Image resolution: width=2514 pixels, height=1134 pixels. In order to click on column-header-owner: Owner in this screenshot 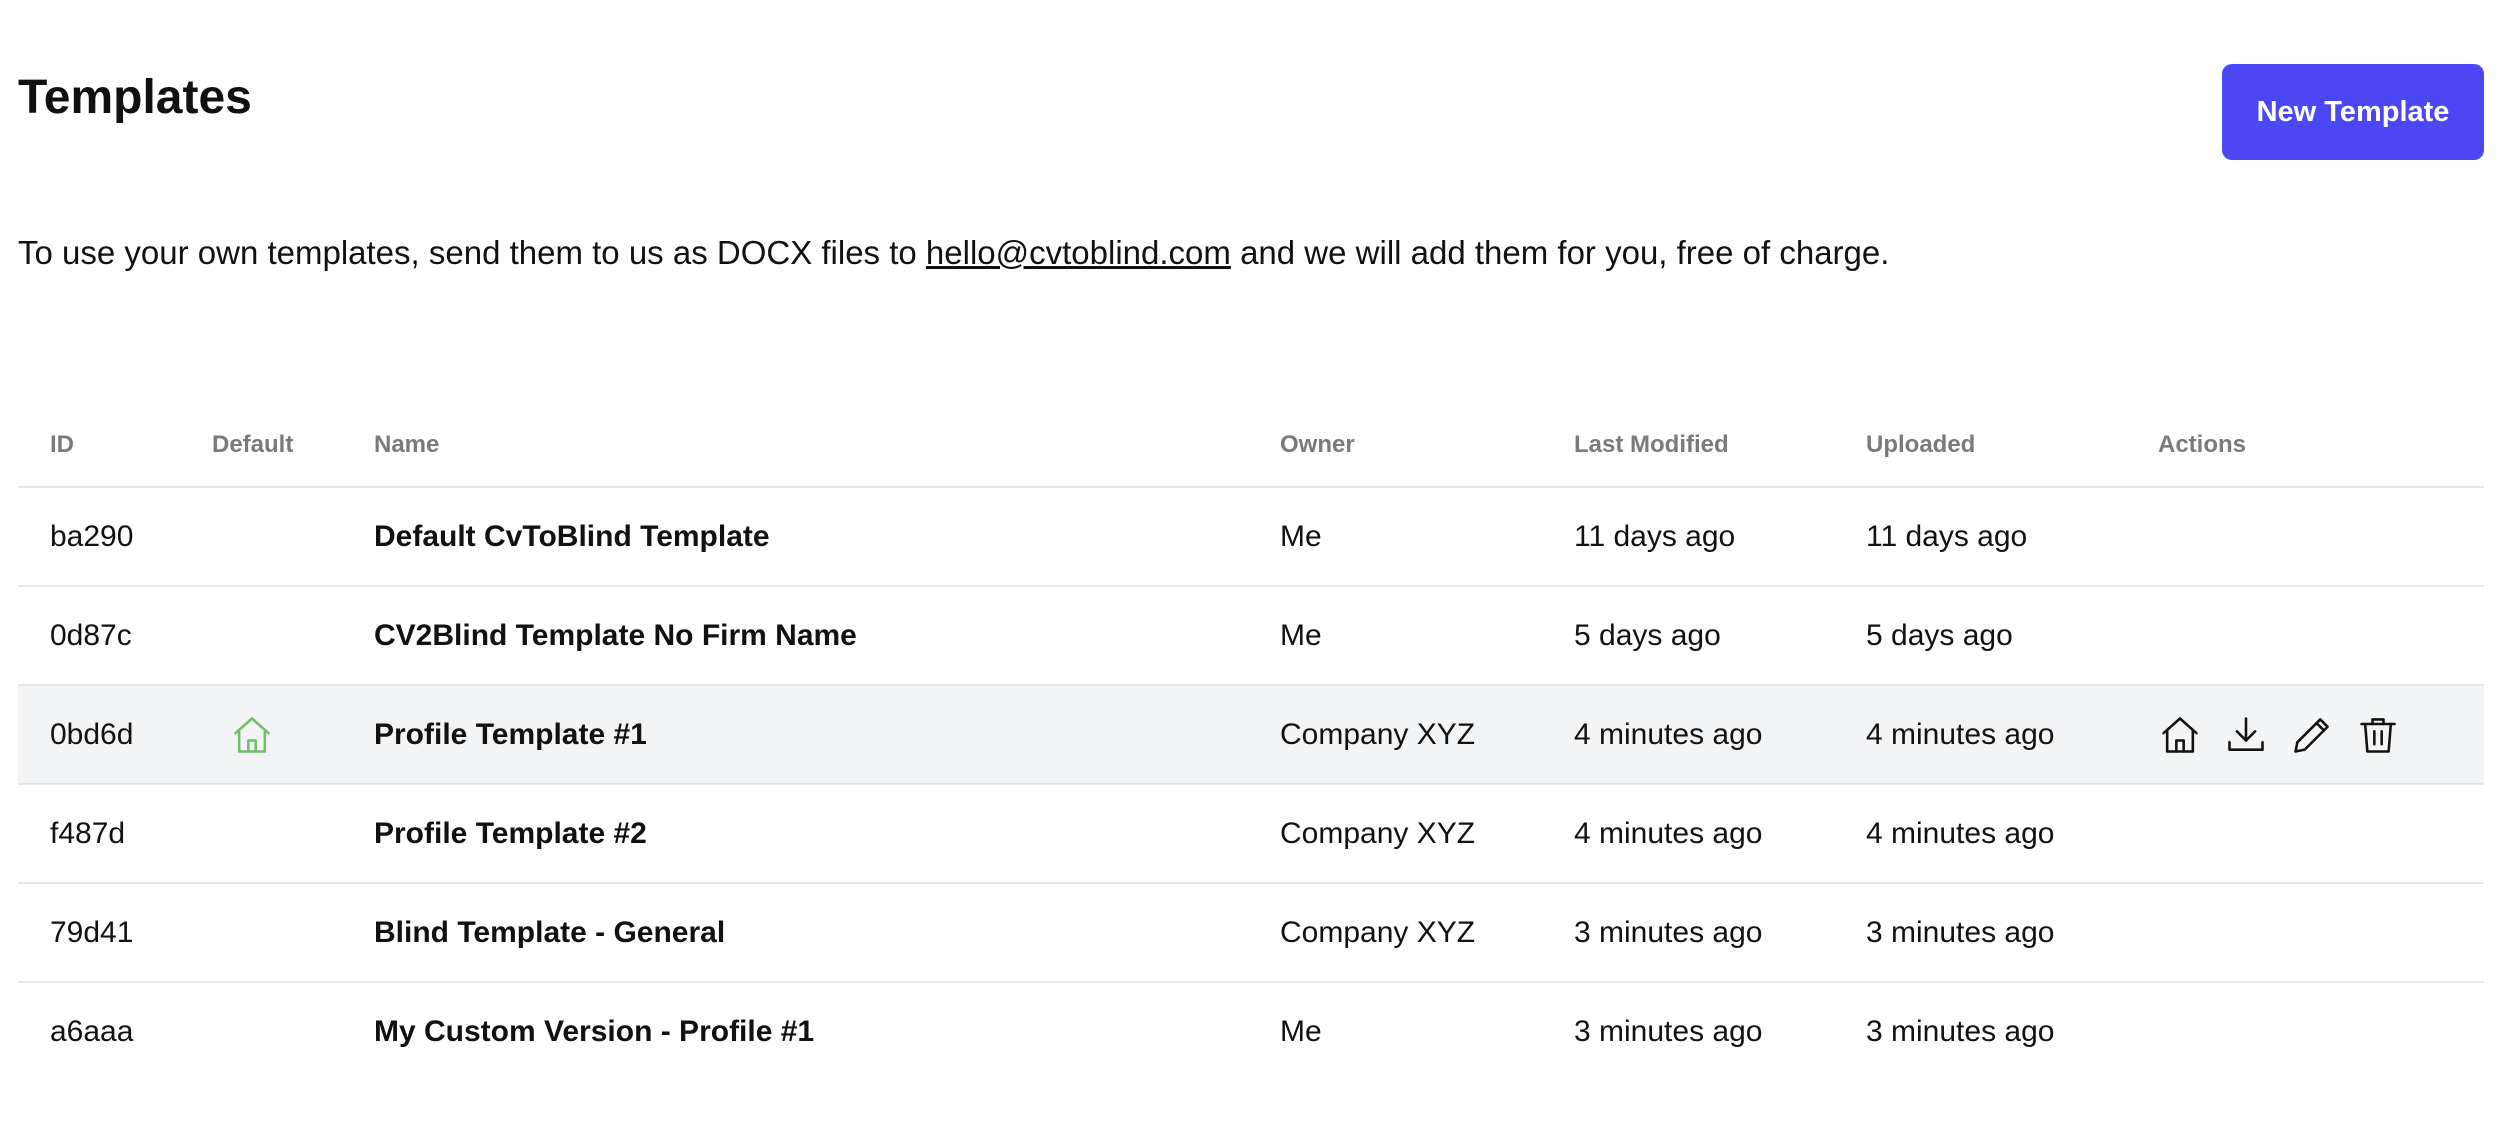, I will do `click(1317, 444)`.